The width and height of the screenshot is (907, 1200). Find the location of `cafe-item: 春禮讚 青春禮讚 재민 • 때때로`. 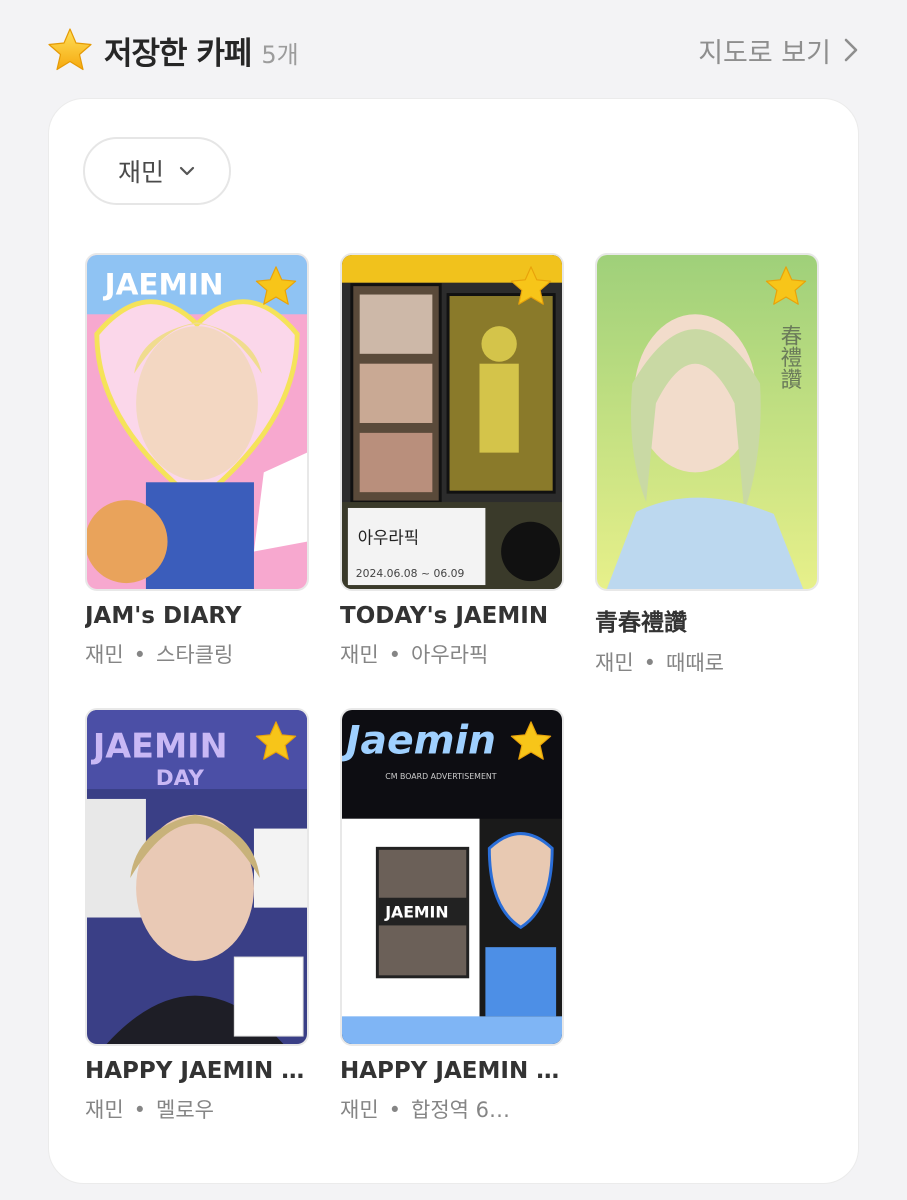

cafe-item: 春禮讚 青春禮讚 재민 • 때때로 is located at coordinates (709, 465).